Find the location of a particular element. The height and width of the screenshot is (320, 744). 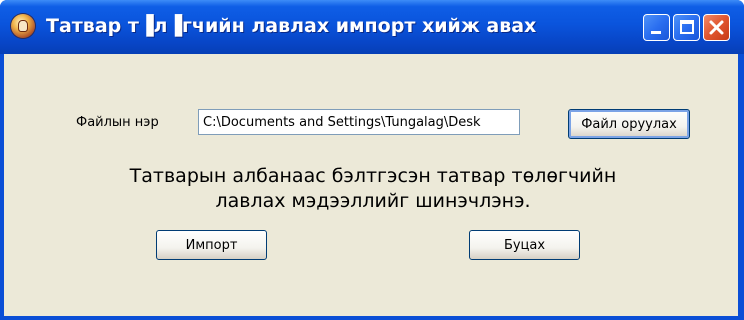

file-path-field is located at coordinates (359, 122).